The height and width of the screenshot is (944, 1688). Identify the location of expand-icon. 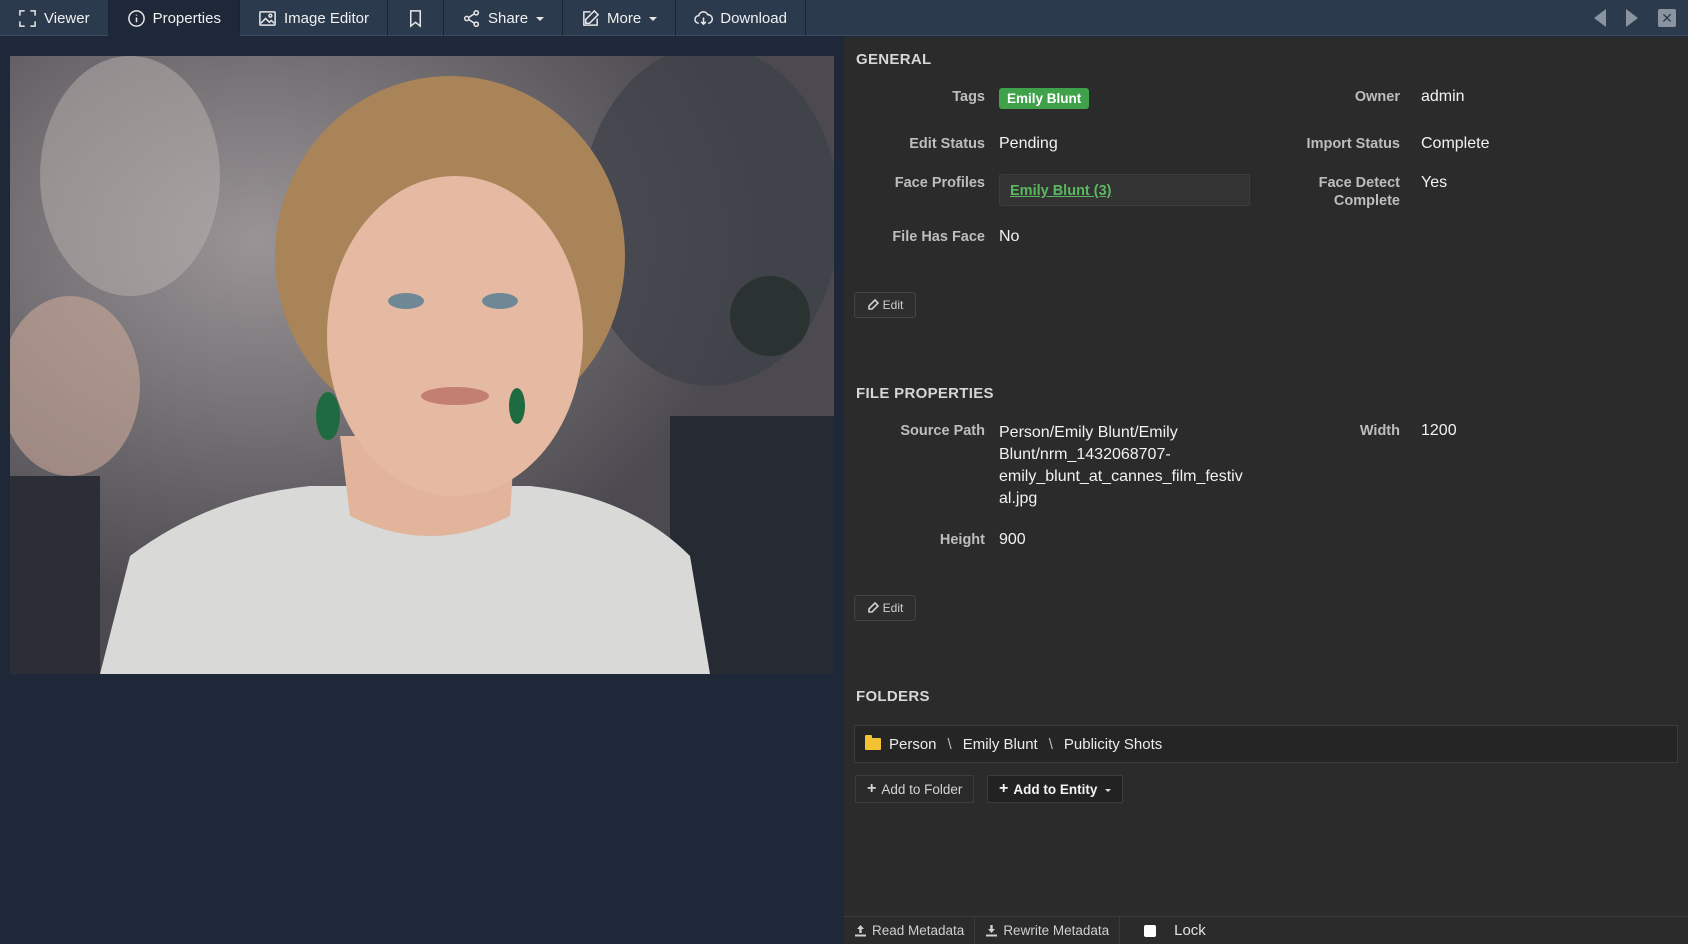
(27, 18).